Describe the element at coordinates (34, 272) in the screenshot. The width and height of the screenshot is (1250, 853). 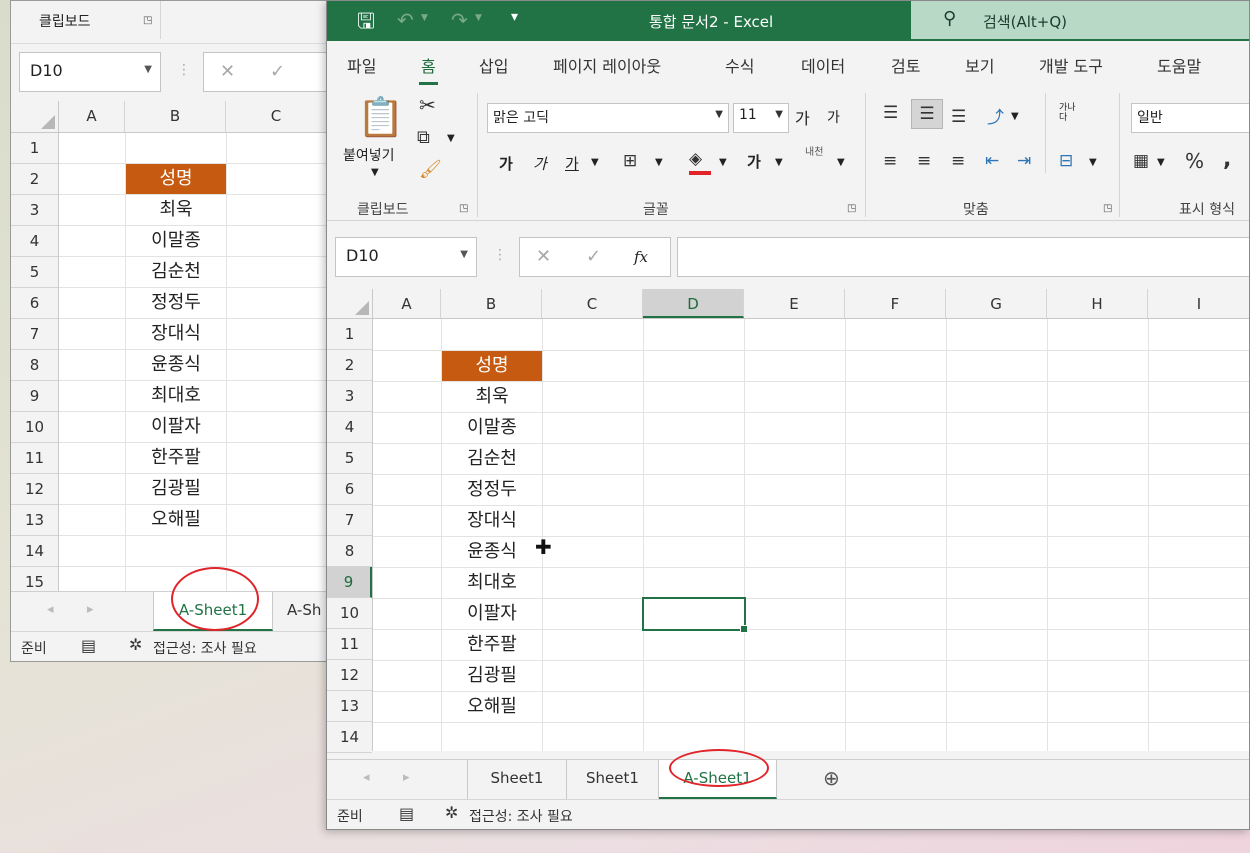
I see `row-header: 5` at that location.